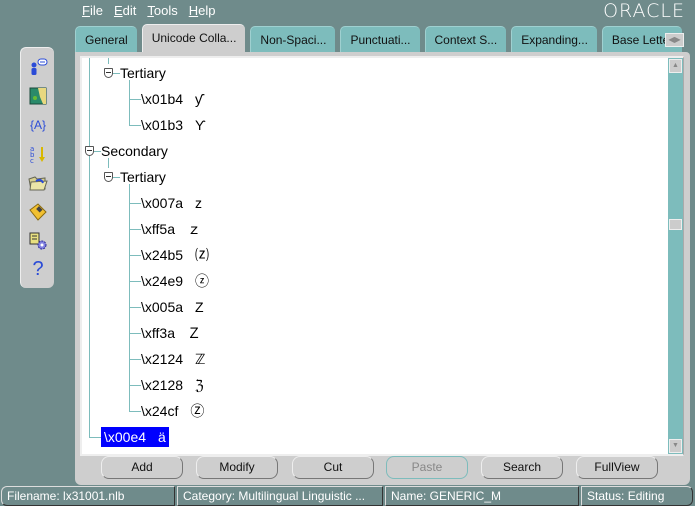  Describe the element at coordinates (125, 437) in the screenshot. I see `code-point: \x00e4` at that location.